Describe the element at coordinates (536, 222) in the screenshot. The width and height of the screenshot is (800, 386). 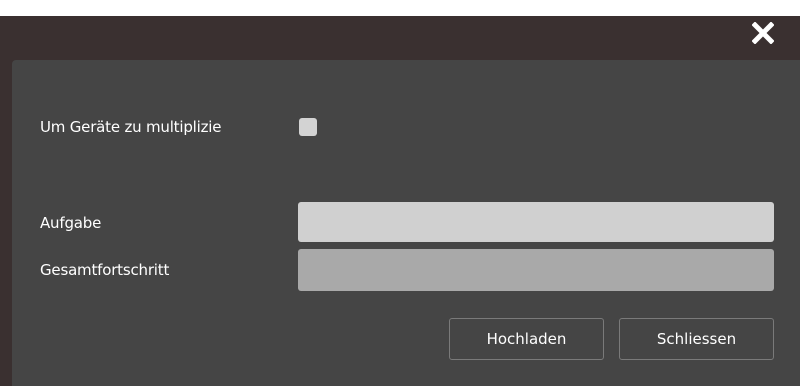
I see `task-field` at that location.